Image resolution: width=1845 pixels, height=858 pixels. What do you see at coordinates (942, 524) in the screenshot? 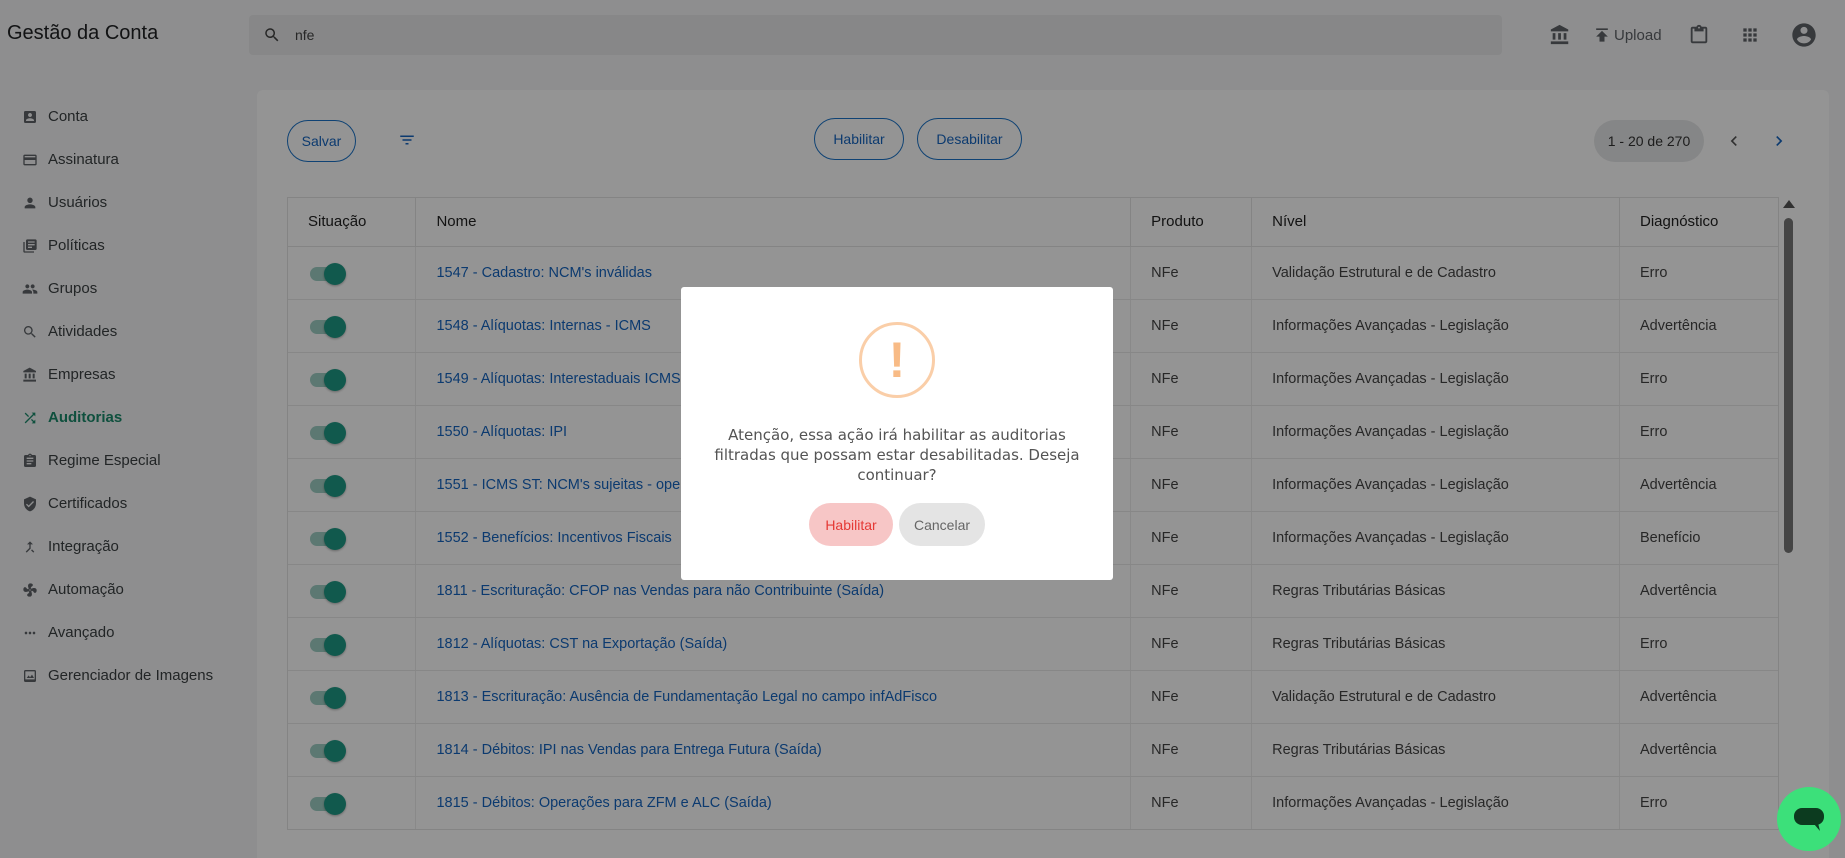
I see `cancel-button: Cancelar` at bounding box center [942, 524].